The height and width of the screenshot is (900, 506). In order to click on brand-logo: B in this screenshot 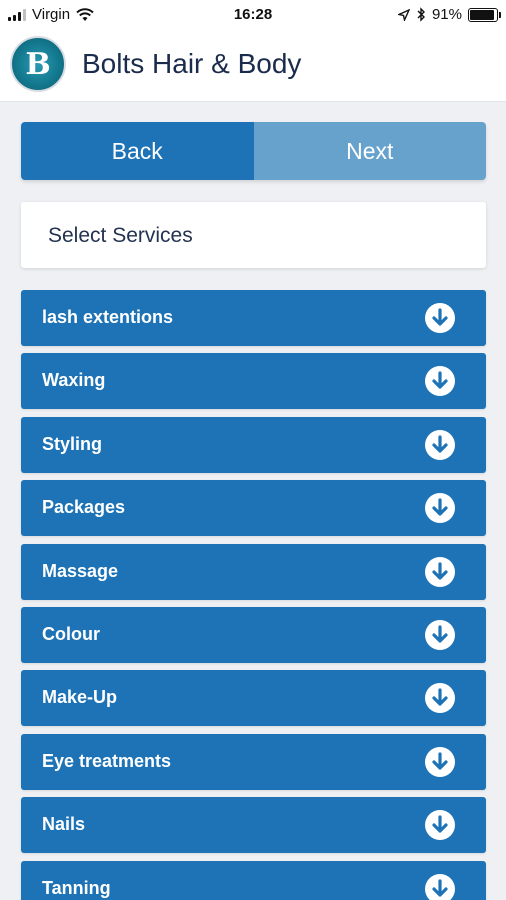, I will do `click(38, 64)`.